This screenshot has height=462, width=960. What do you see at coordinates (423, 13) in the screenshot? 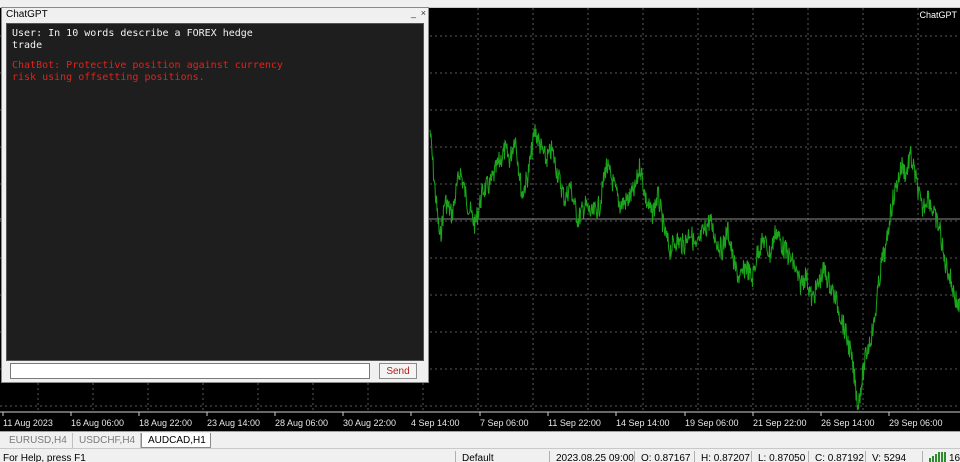
I see `close-icon: ×` at bounding box center [423, 13].